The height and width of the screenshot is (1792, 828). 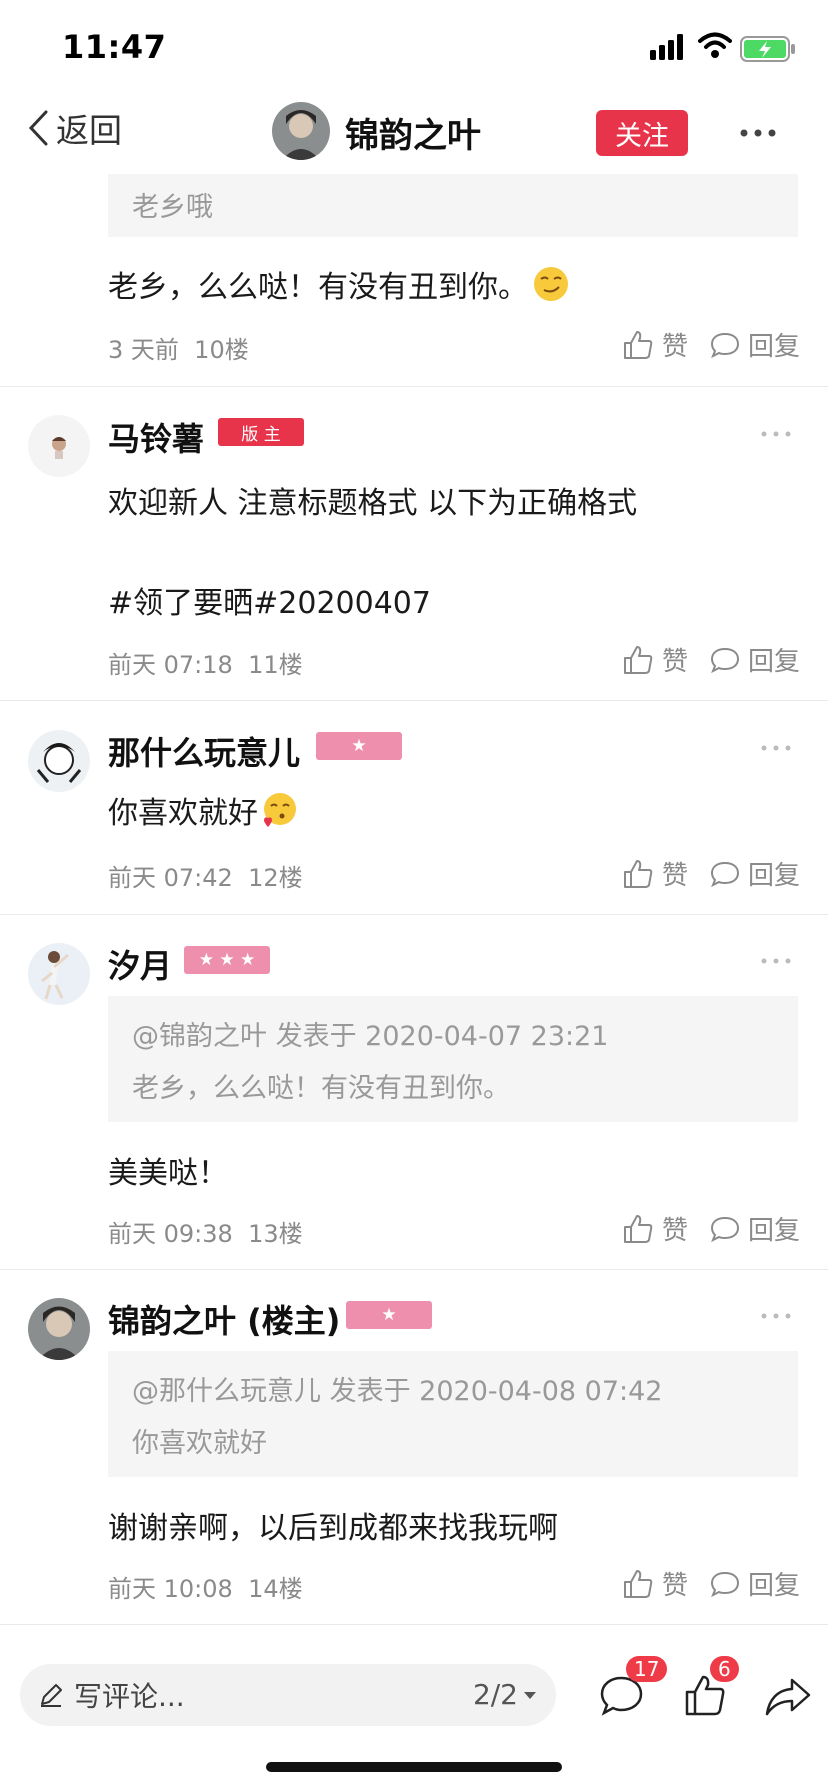 What do you see at coordinates (172, 207) in the screenshot?
I see `quote-text: 老乡哦` at bounding box center [172, 207].